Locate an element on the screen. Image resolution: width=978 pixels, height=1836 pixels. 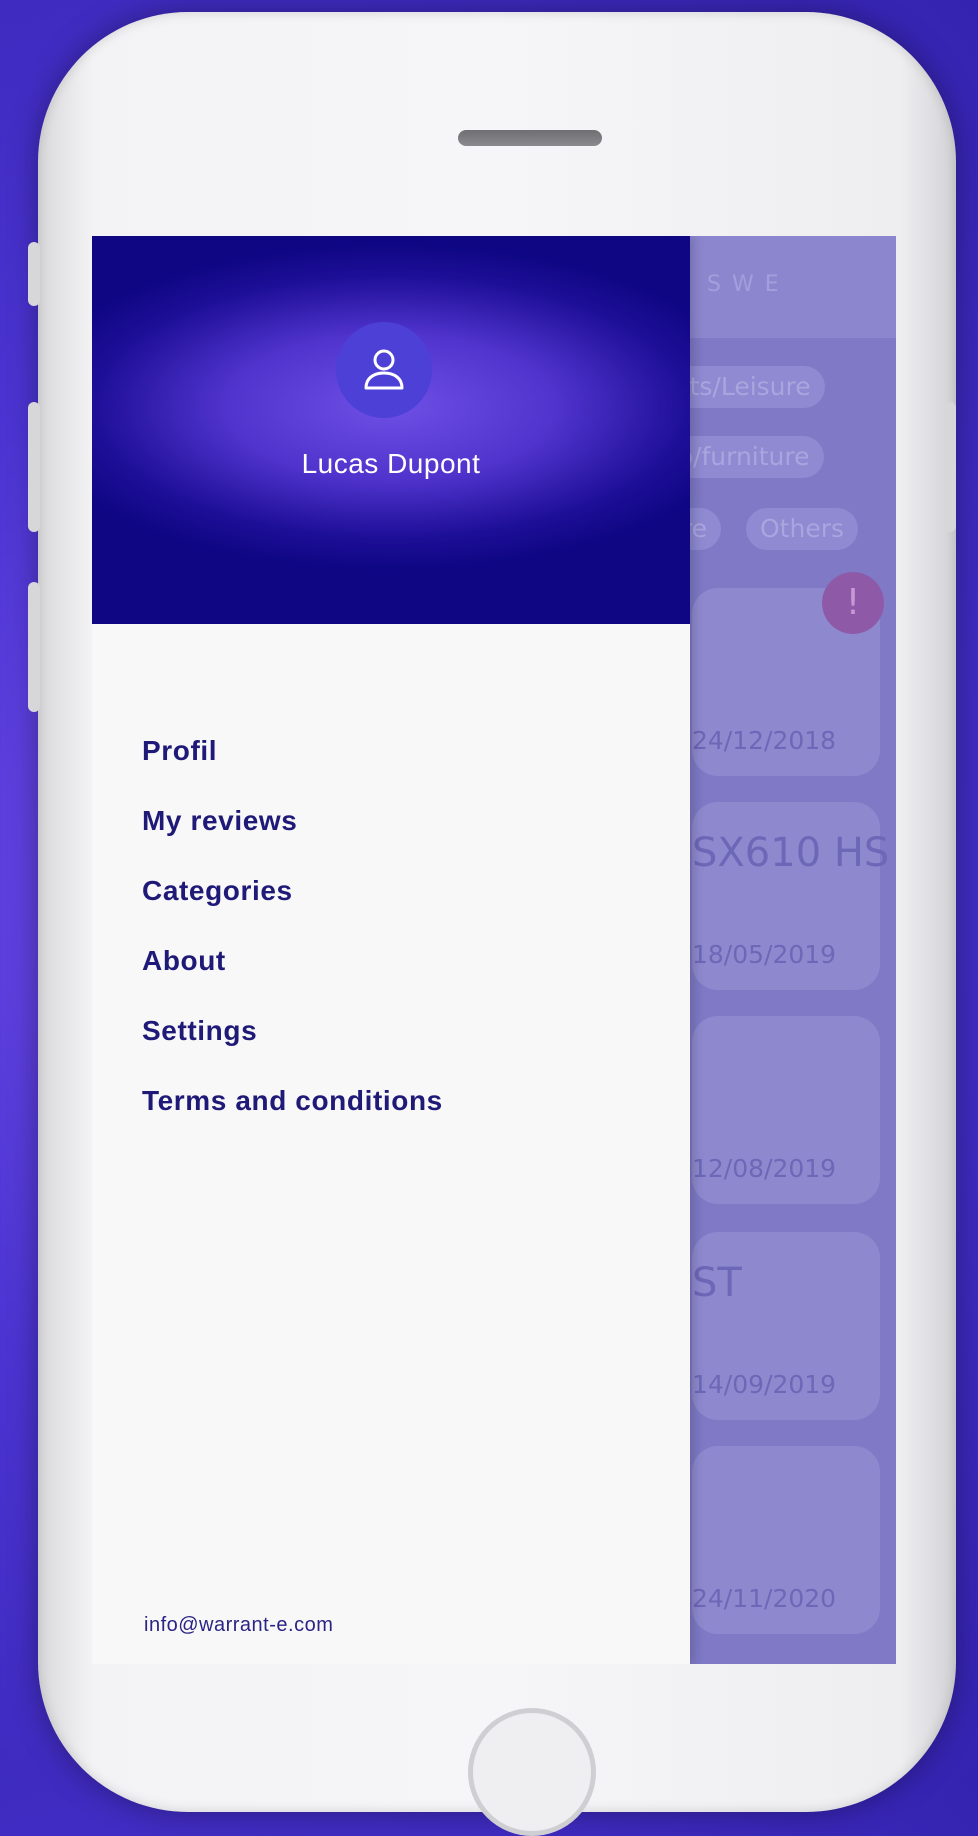
card-title: ST is located at coordinates (717, 1283).